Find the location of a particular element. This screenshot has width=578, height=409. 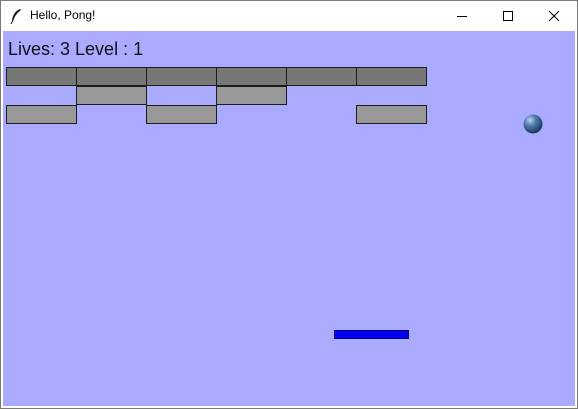

close-icon is located at coordinates (554, 15).